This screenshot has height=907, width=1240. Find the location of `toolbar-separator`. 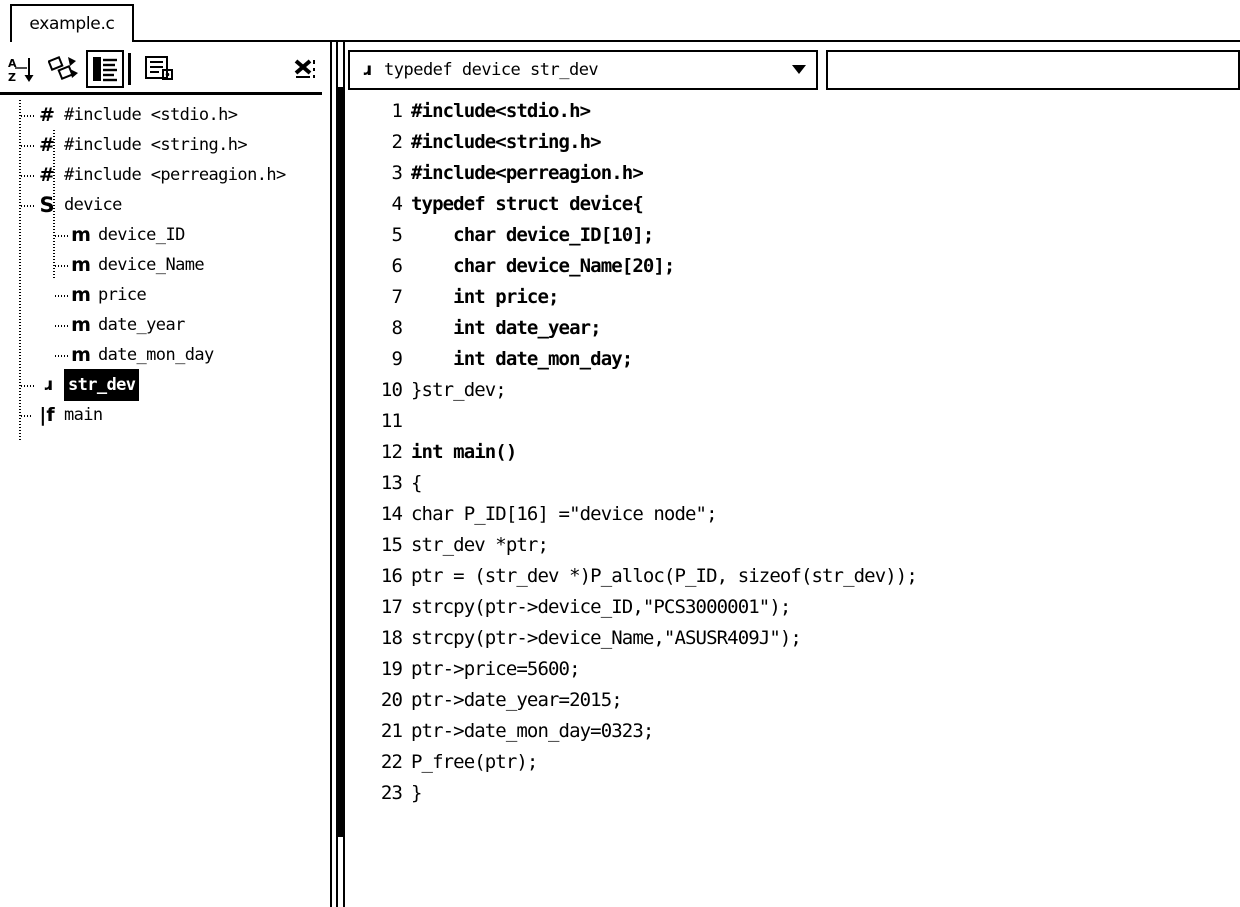

toolbar-separator is located at coordinates (129, 69).